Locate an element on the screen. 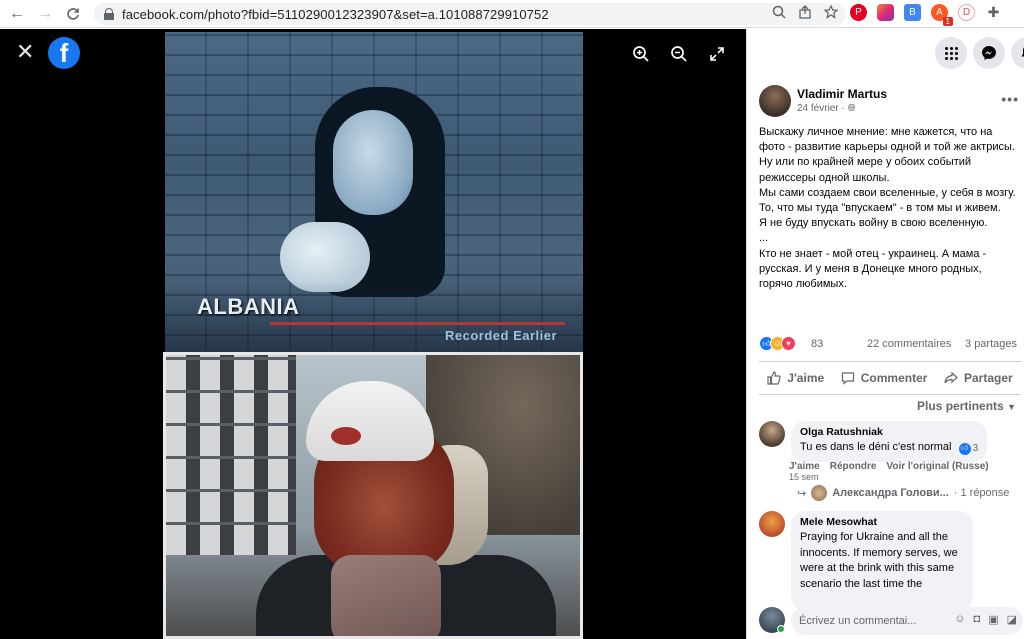  zoom-out-icon is located at coordinates (679, 54).